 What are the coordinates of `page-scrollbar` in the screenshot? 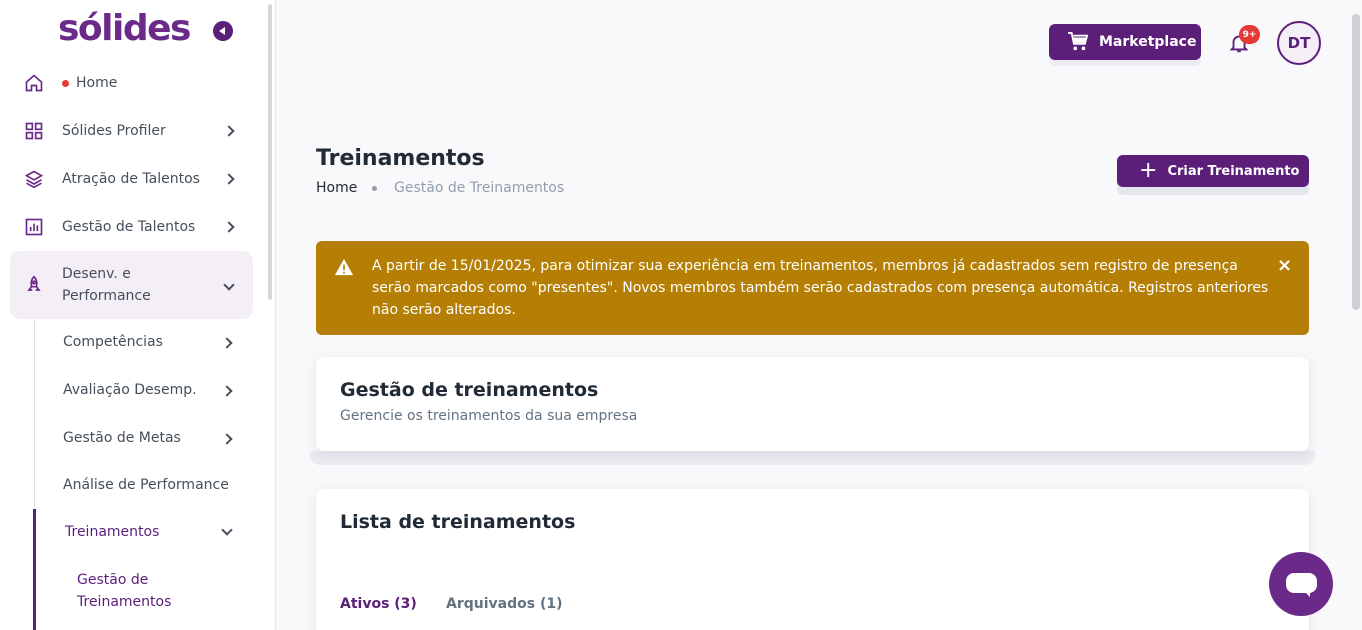 It's located at (1356, 162).